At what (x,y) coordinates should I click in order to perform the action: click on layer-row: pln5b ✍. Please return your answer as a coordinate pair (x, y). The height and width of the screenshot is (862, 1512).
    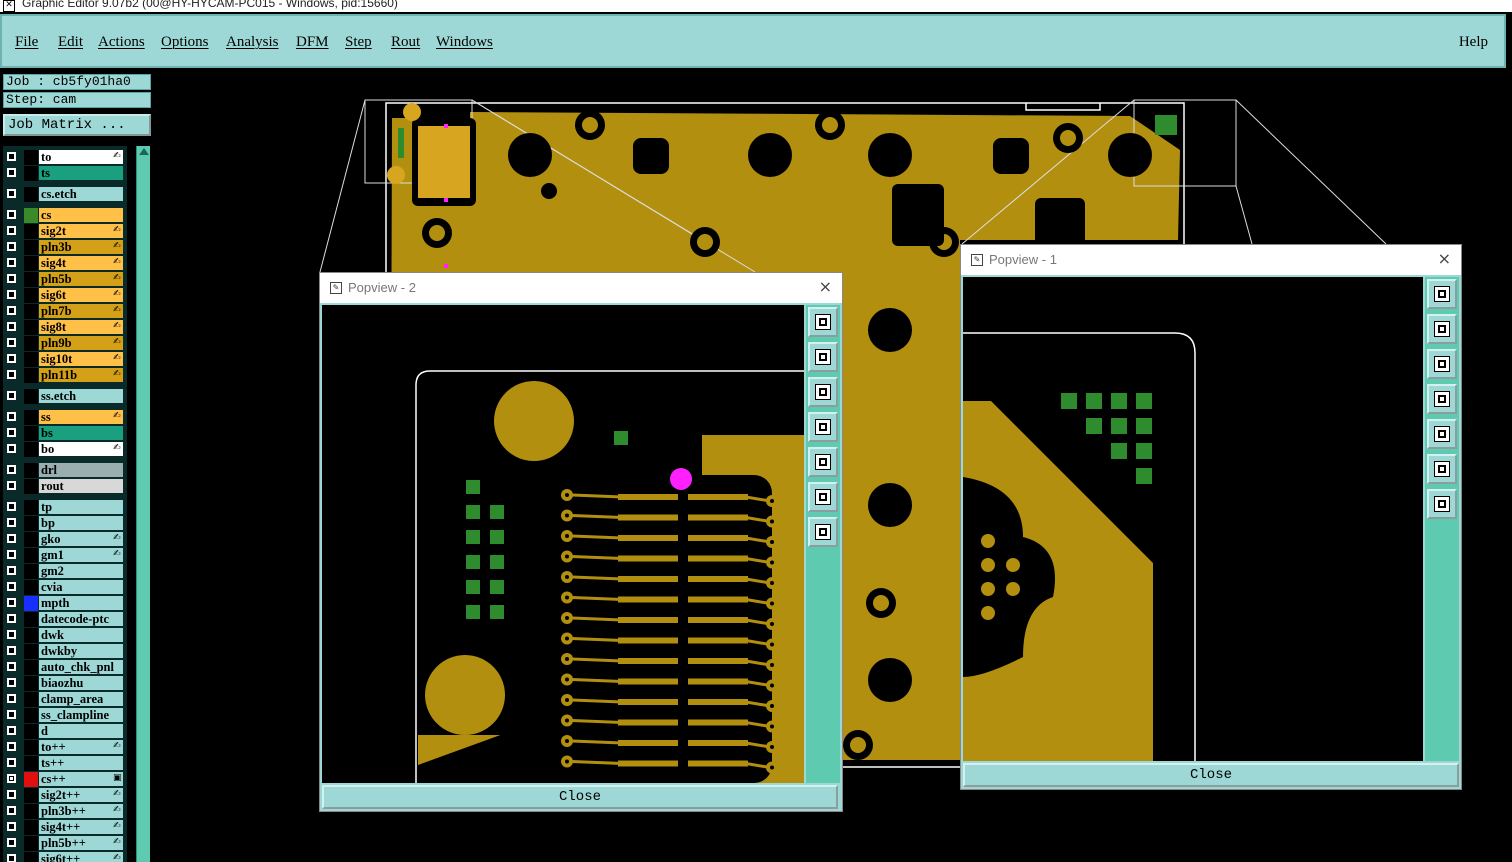
    Looking at the image, I should click on (65, 279).